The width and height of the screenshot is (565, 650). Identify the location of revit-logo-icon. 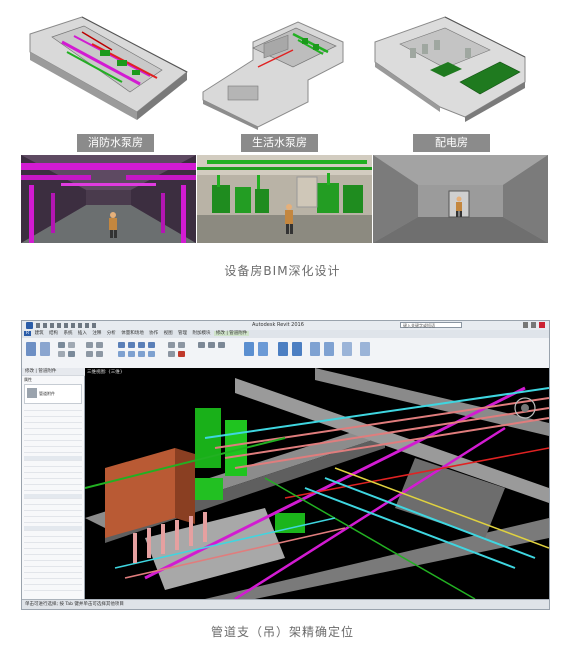
(29, 325).